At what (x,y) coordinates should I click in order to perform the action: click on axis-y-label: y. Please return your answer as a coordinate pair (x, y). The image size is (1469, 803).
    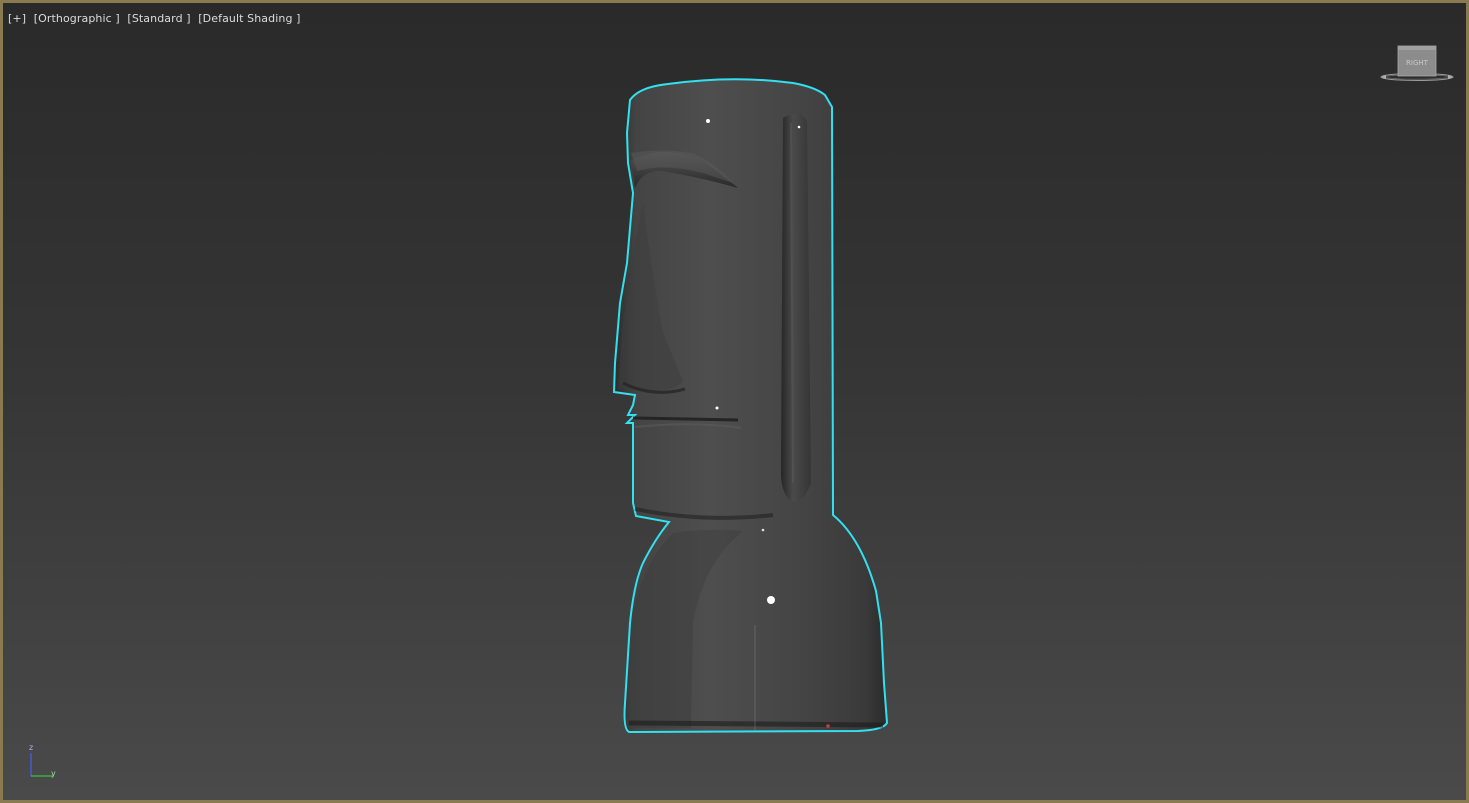
    Looking at the image, I should click on (53, 773).